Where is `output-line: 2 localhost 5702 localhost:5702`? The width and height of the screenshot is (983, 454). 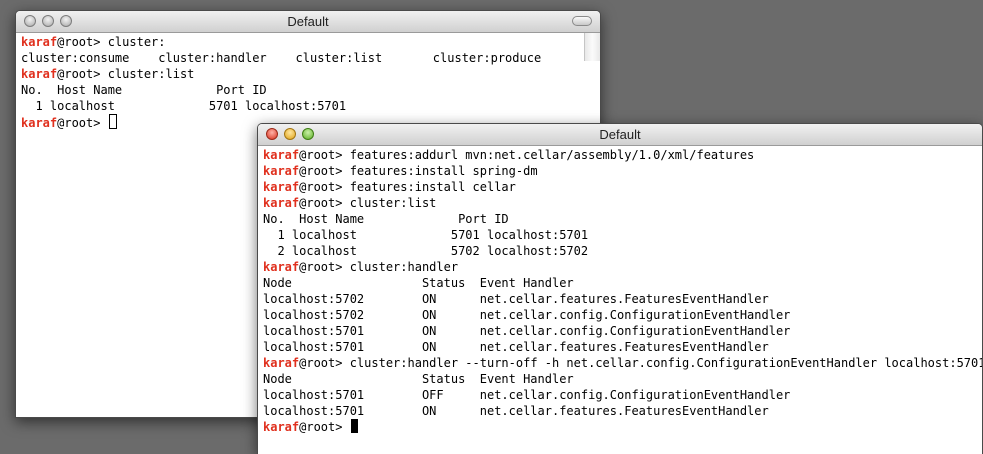 output-line: 2 localhost 5702 localhost:5702 is located at coordinates (620, 251).